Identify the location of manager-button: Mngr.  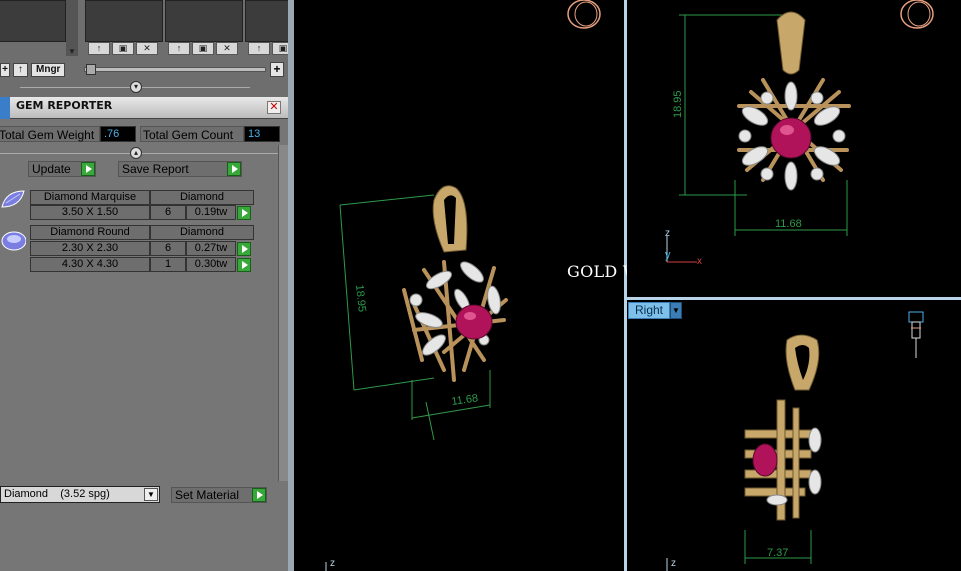
(48, 69).